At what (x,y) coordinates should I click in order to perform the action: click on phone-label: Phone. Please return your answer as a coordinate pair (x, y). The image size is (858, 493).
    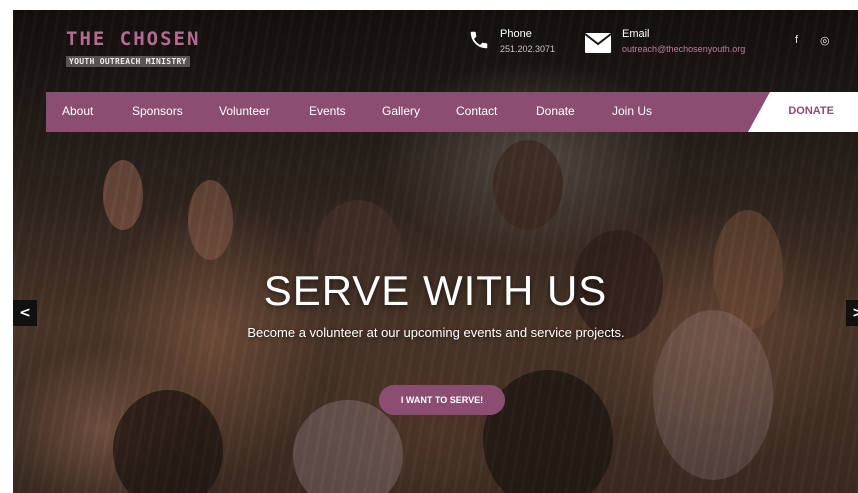
    Looking at the image, I should click on (516, 34).